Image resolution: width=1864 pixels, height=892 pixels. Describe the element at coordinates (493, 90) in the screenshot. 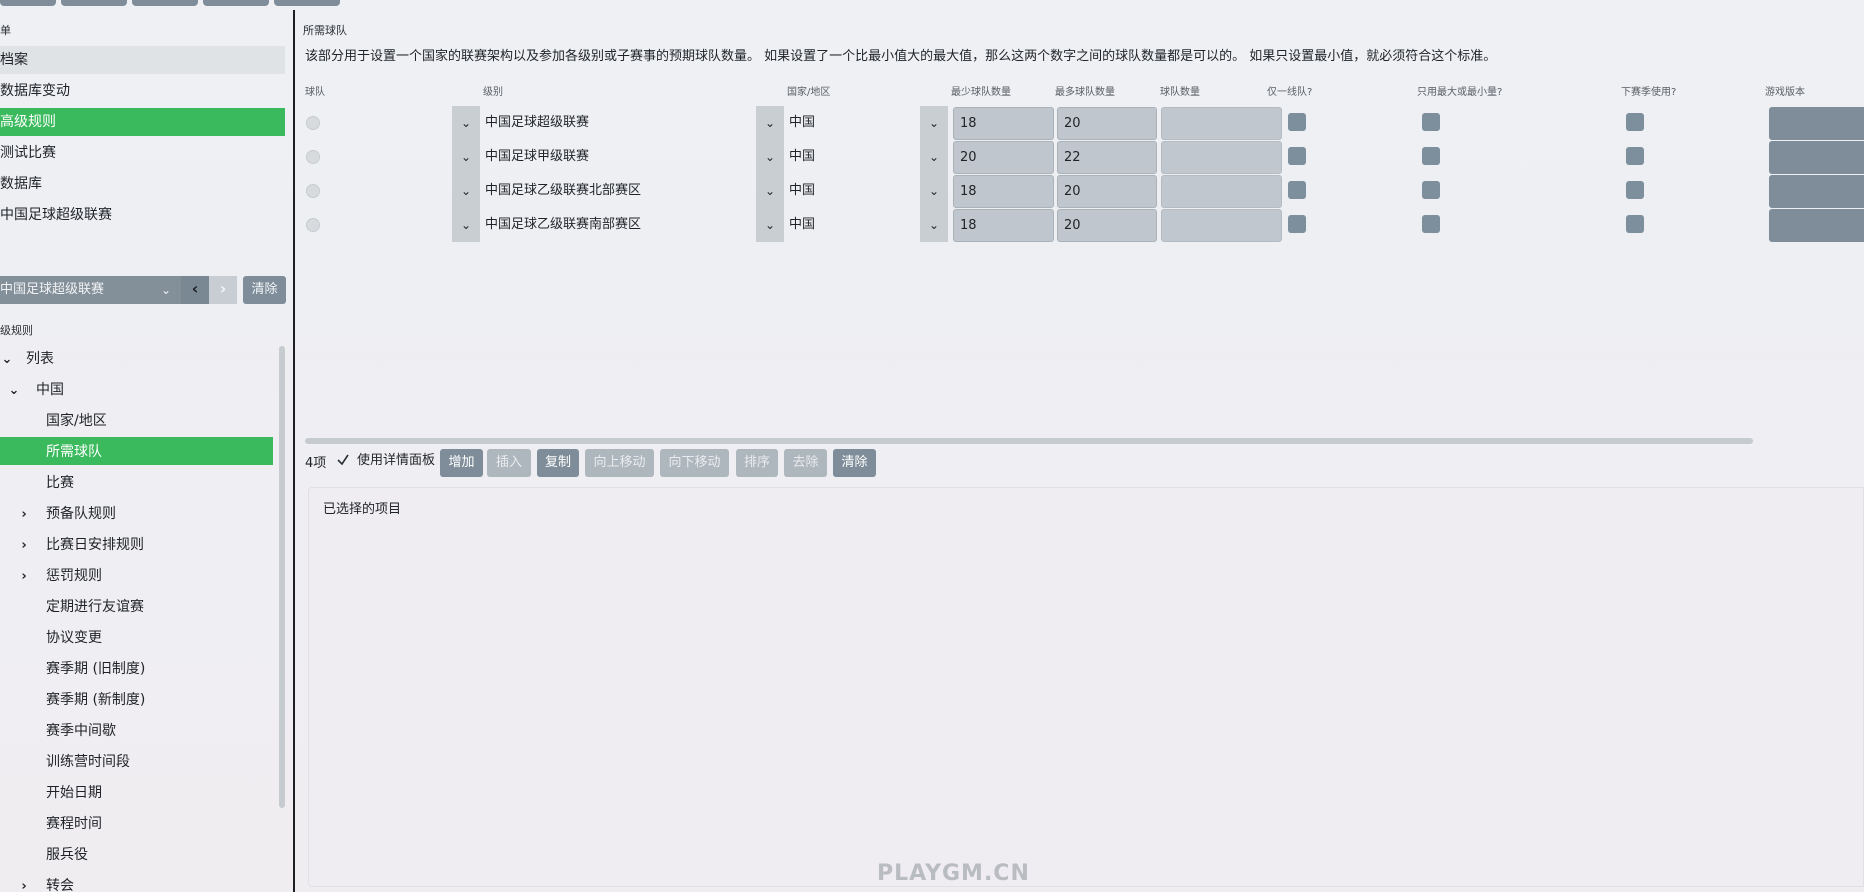

I see `column-header-level: 级别` at that location.